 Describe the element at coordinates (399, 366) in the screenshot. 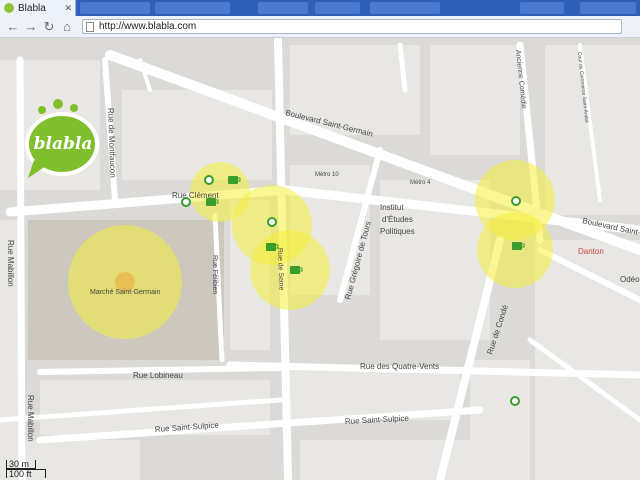

I see `label-rue-des-quatre-vents: Rue des Quatre-Vents` at that location.